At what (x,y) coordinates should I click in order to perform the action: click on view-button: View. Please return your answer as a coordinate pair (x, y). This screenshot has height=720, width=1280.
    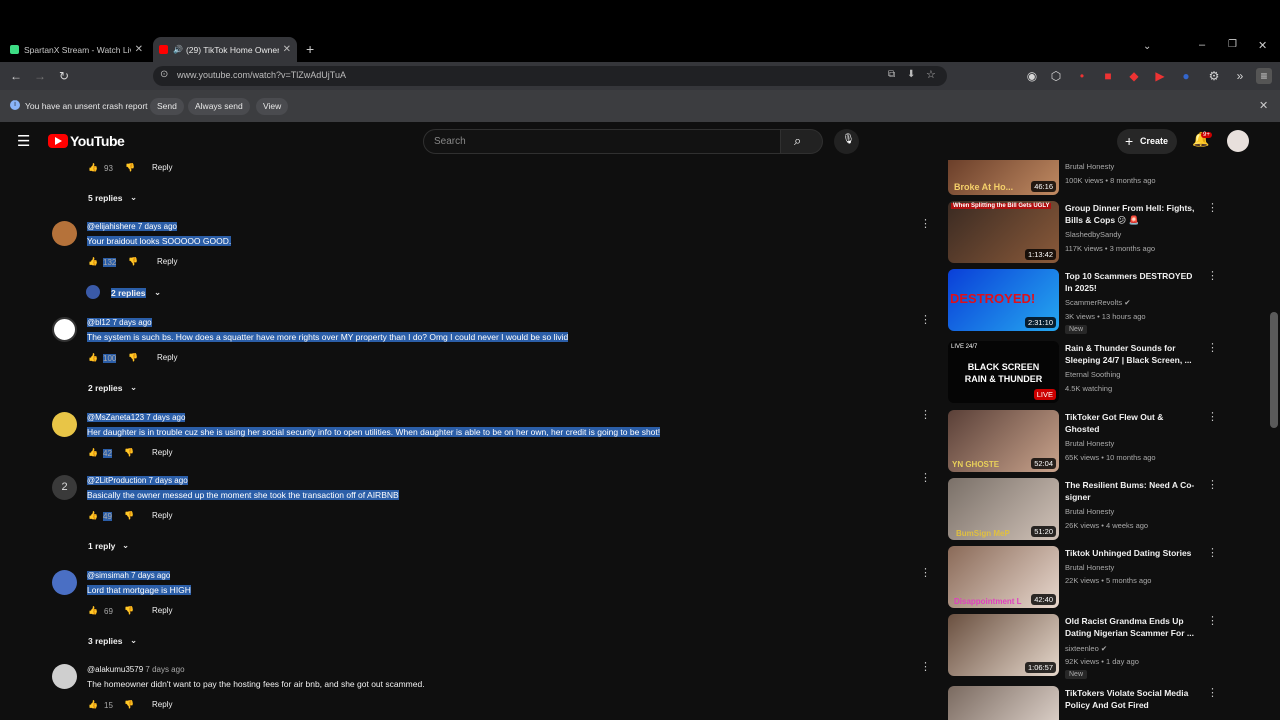
    Looking at the image, I should click on (272, 106).